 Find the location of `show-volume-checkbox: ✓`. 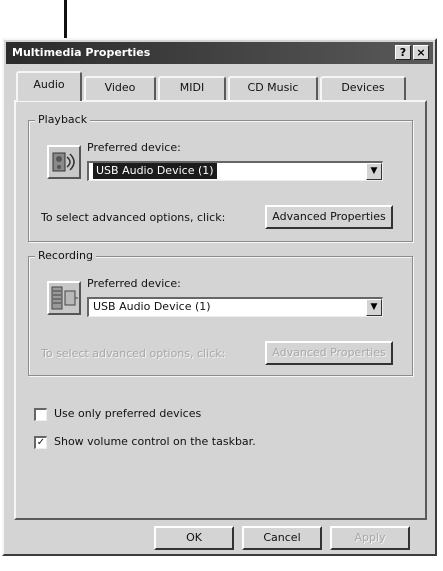

show-volume-checkbox: ✓ is located at coordinates (40, 442).